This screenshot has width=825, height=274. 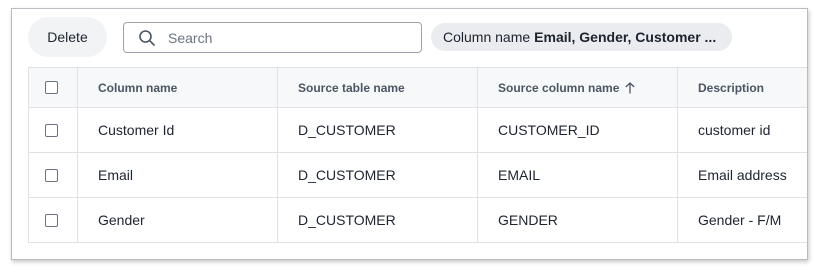 I want to click on filter-chip-label: Column name, so click(x=487, y=37).